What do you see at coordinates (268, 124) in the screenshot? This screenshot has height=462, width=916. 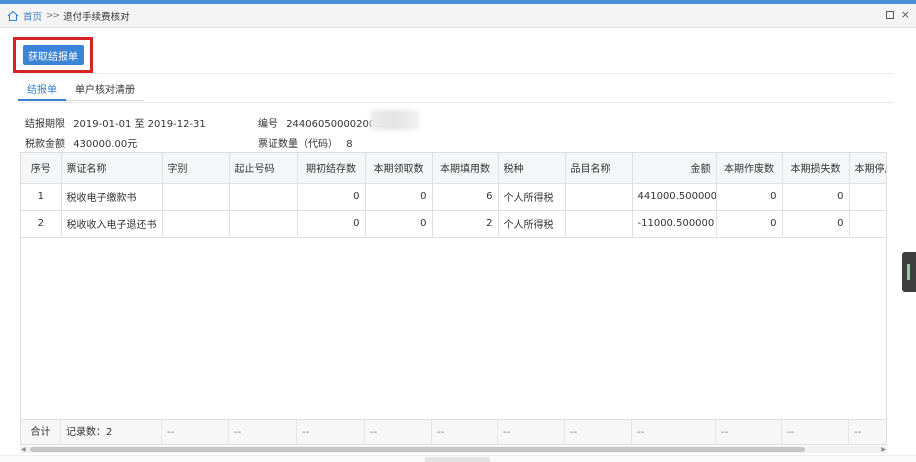 I see `number-label: 编号` at bounding box center [268, 124].